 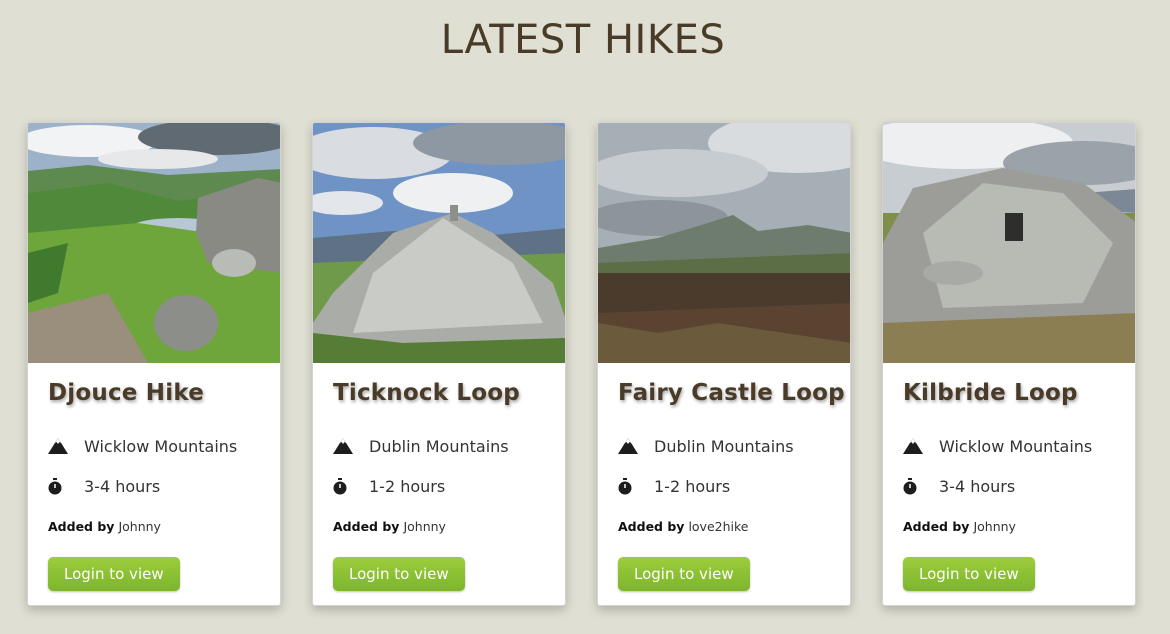 I want to click on page-title: LATEST HIKES, so click(x=583, y=40).